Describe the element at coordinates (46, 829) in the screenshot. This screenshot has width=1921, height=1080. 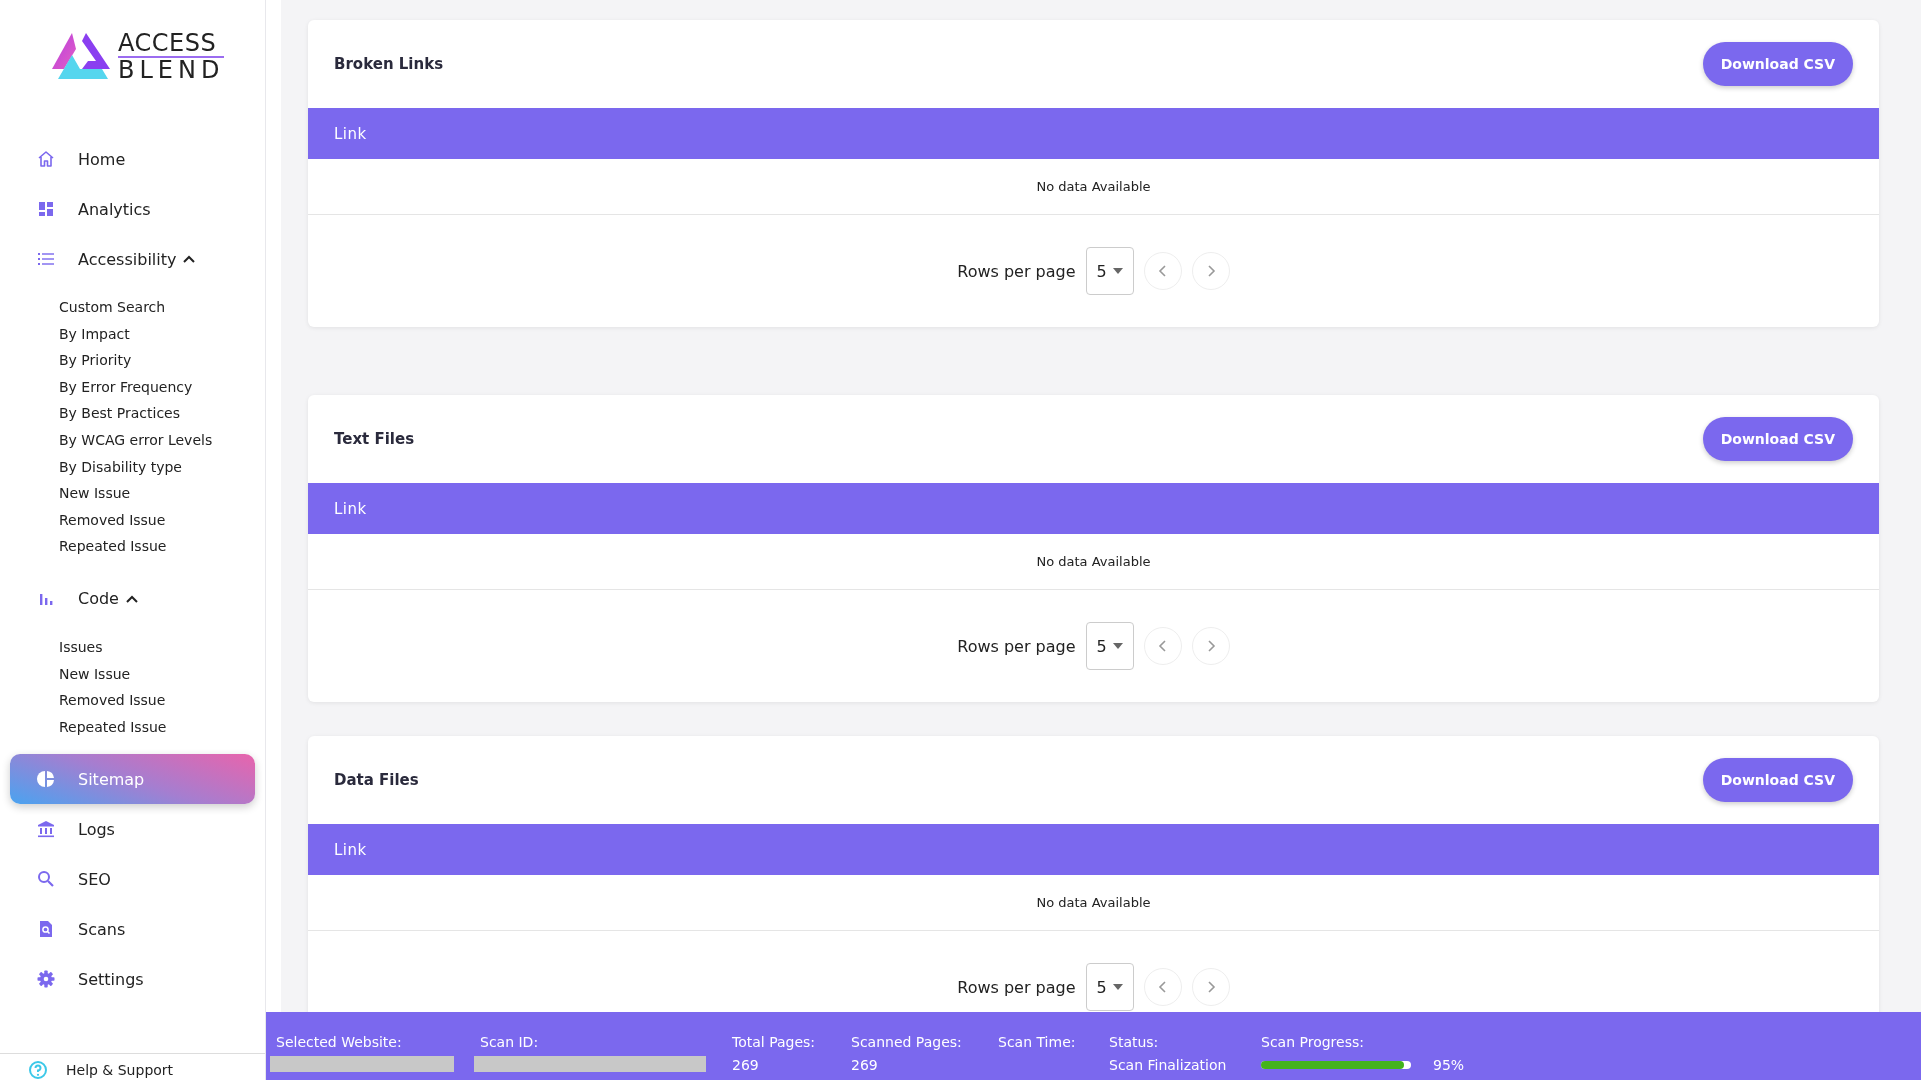
I see `bank-icon` at that location.